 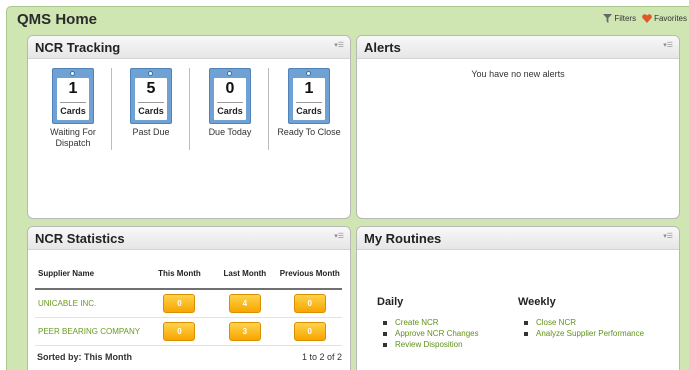 I want to click on pagination-info: 1 to 2 of 2, so click(x=321, y=357).